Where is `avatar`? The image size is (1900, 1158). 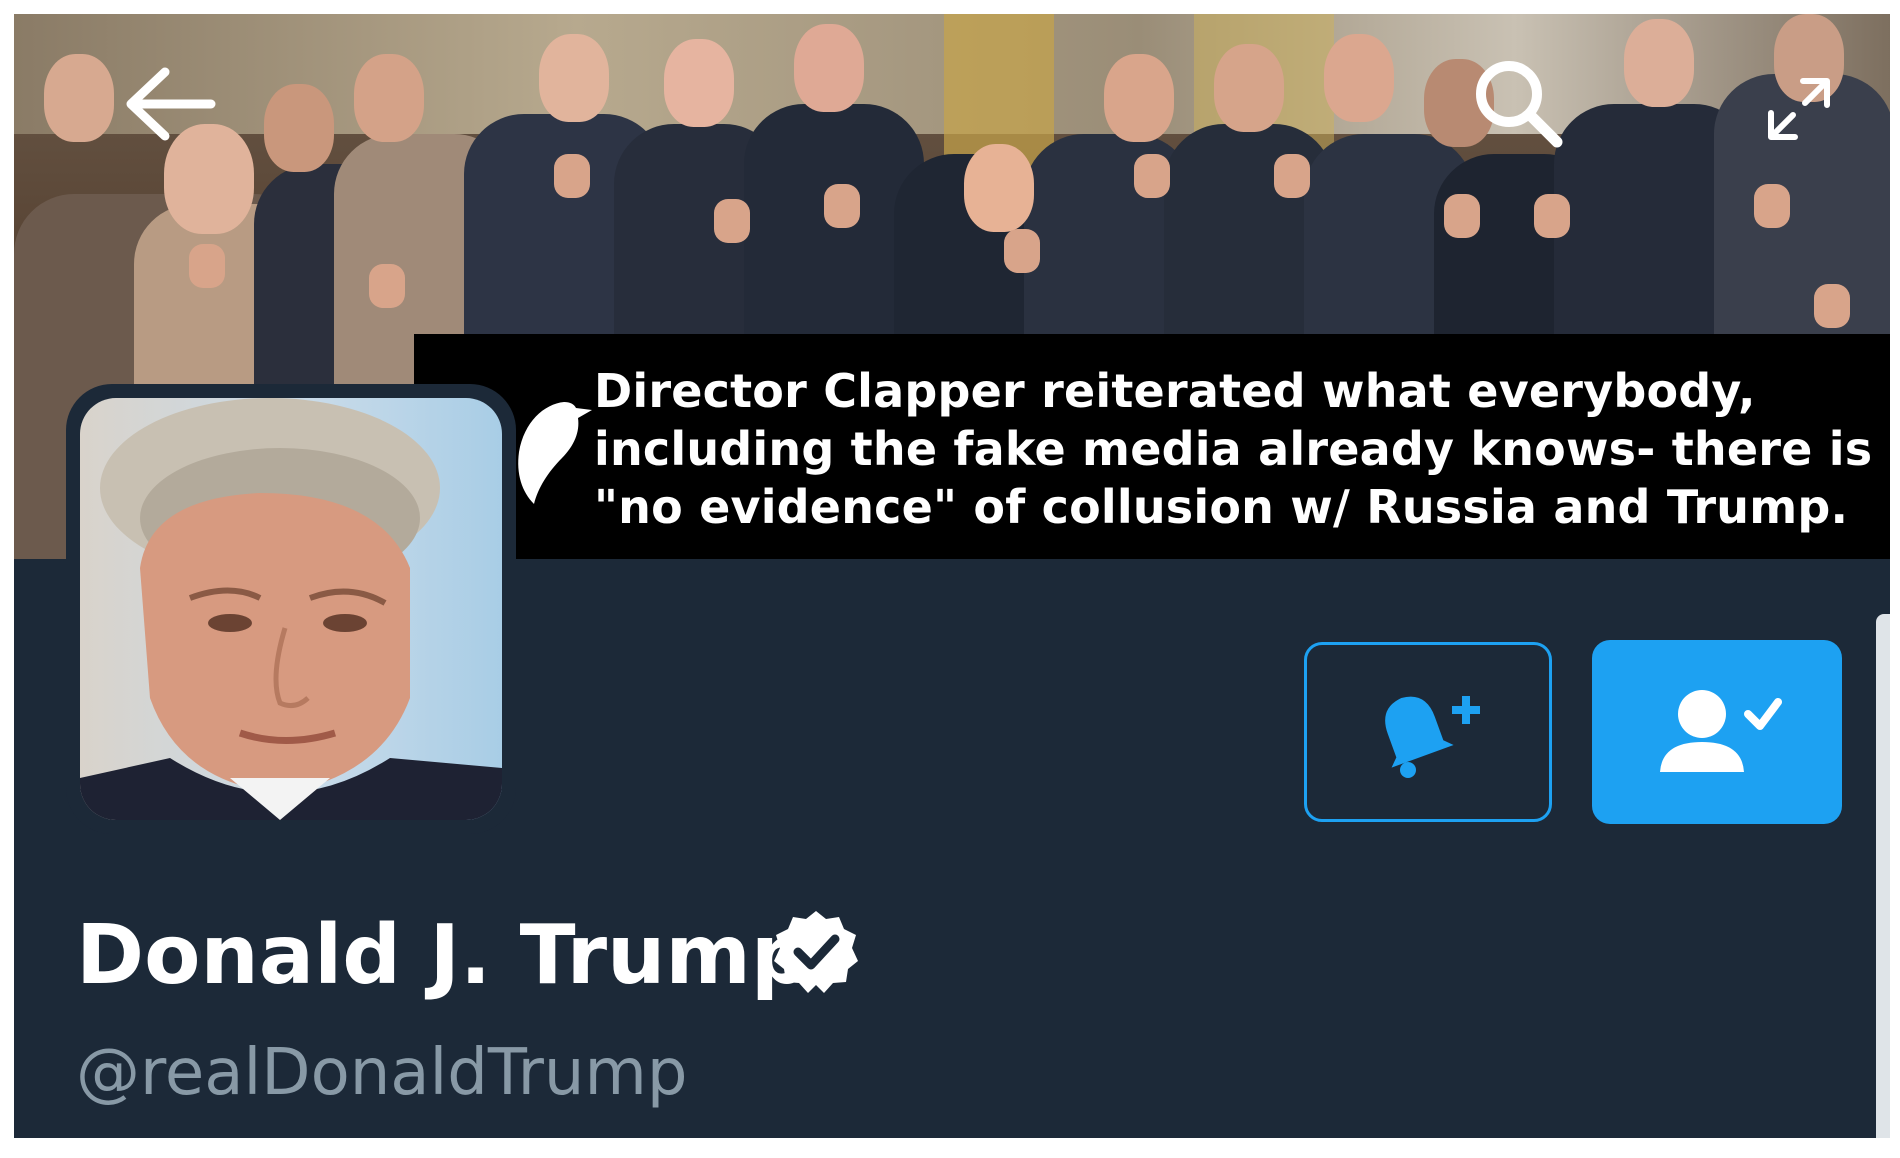
avatar is located at coordinates (291, 609).